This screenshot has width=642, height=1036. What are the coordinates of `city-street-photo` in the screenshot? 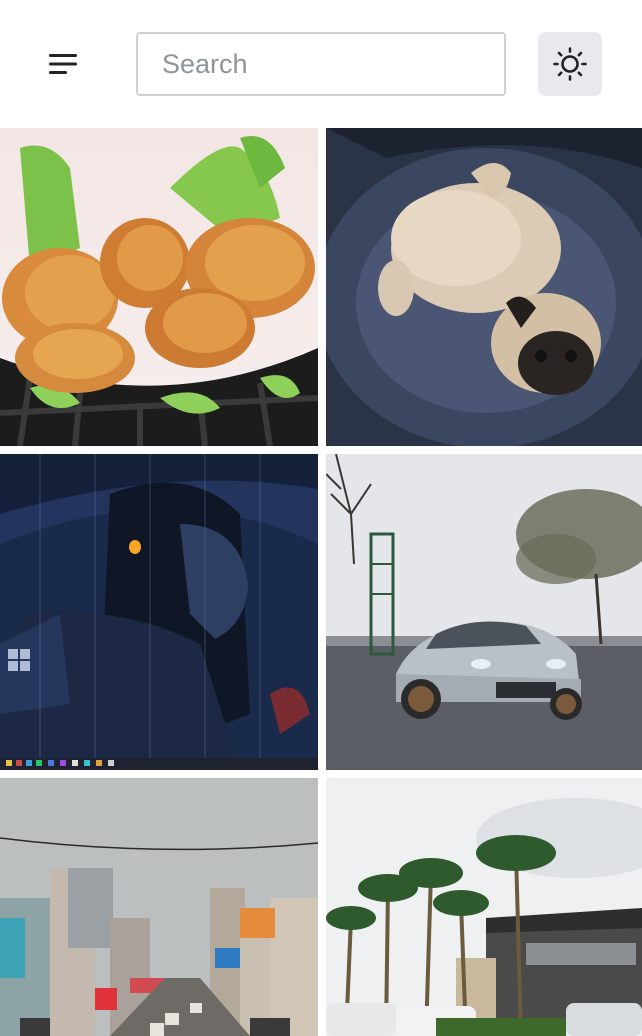 It's located at (159, 907).